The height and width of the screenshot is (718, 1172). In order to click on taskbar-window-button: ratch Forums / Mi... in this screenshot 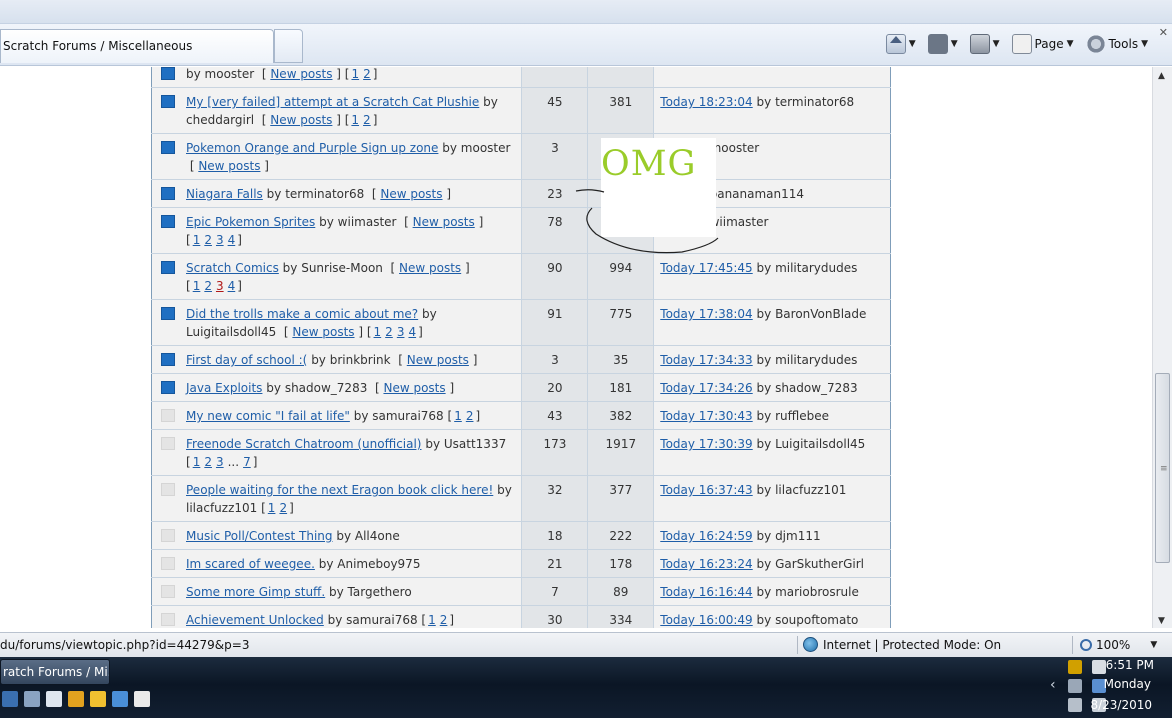, I will do `click(55, 672)`.